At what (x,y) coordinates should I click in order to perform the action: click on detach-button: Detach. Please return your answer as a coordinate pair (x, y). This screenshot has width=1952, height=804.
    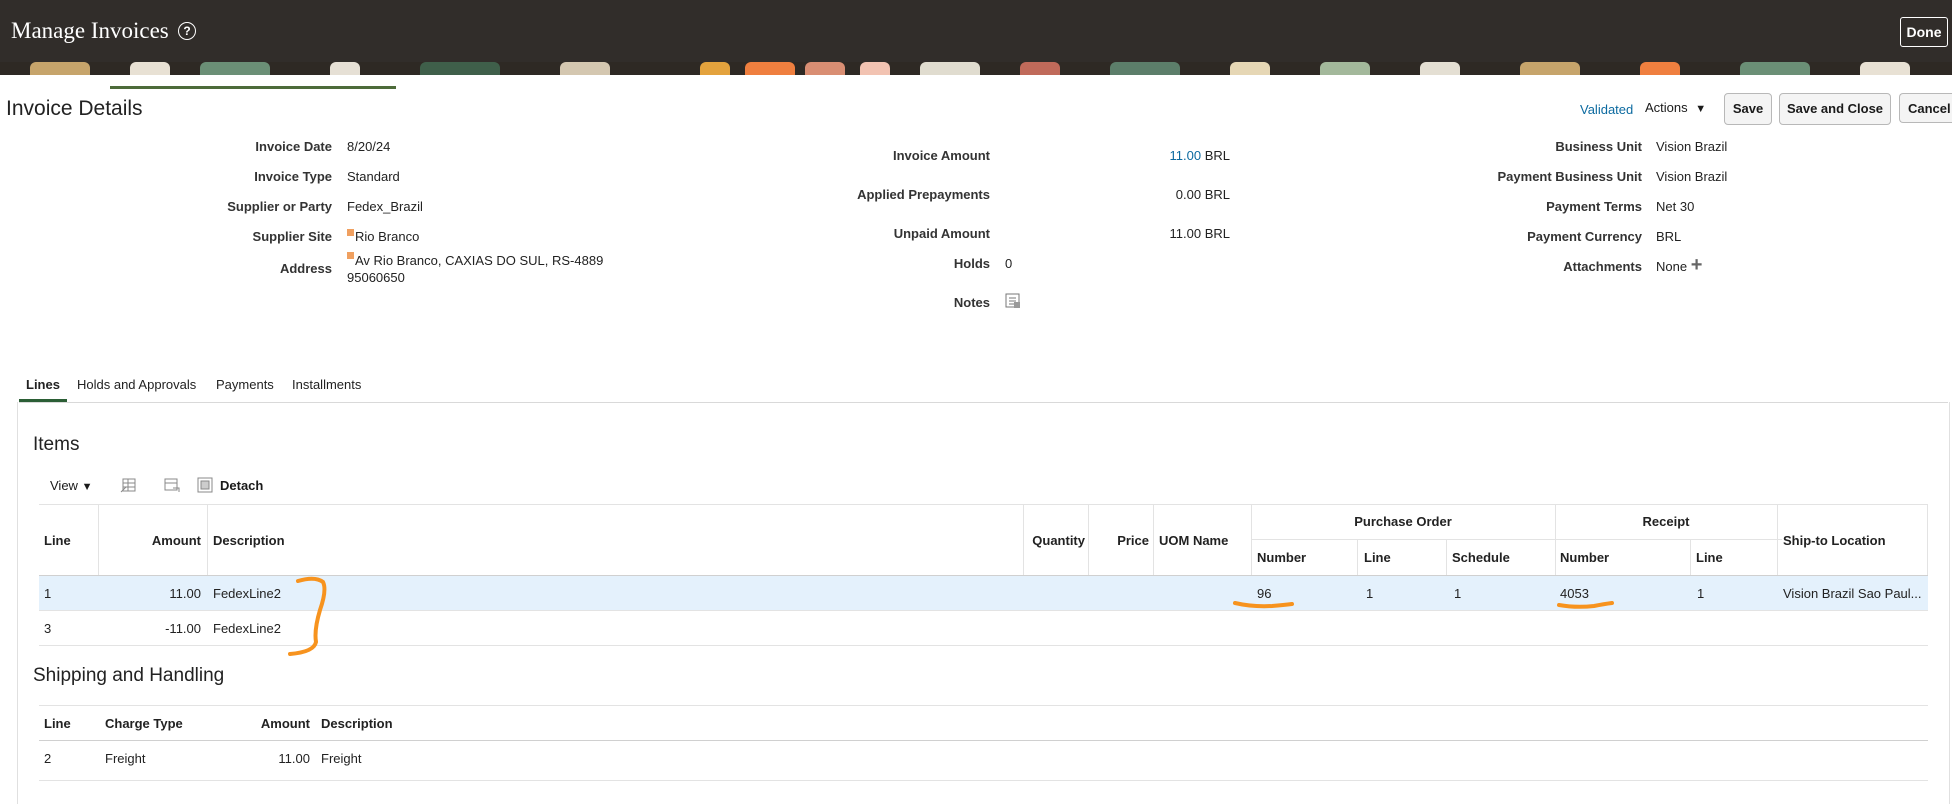
    Looking at the image, I should click on (241, 485).